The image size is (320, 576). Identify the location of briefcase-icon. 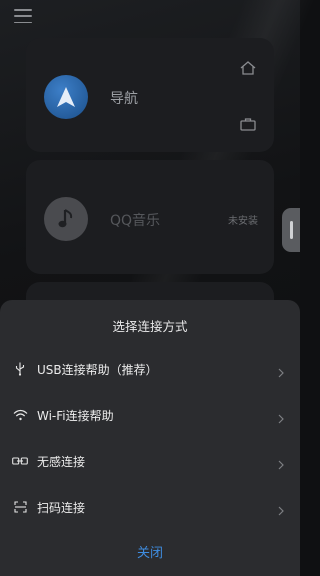
(248, 125).